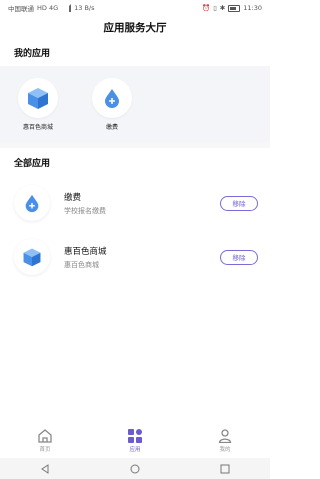 The width and height of the screenshot is (320, 479). Describe the element at coordinates (37, 127) in the screenshot. I see `my-app-tile-label: 惠百色商城` at that location.